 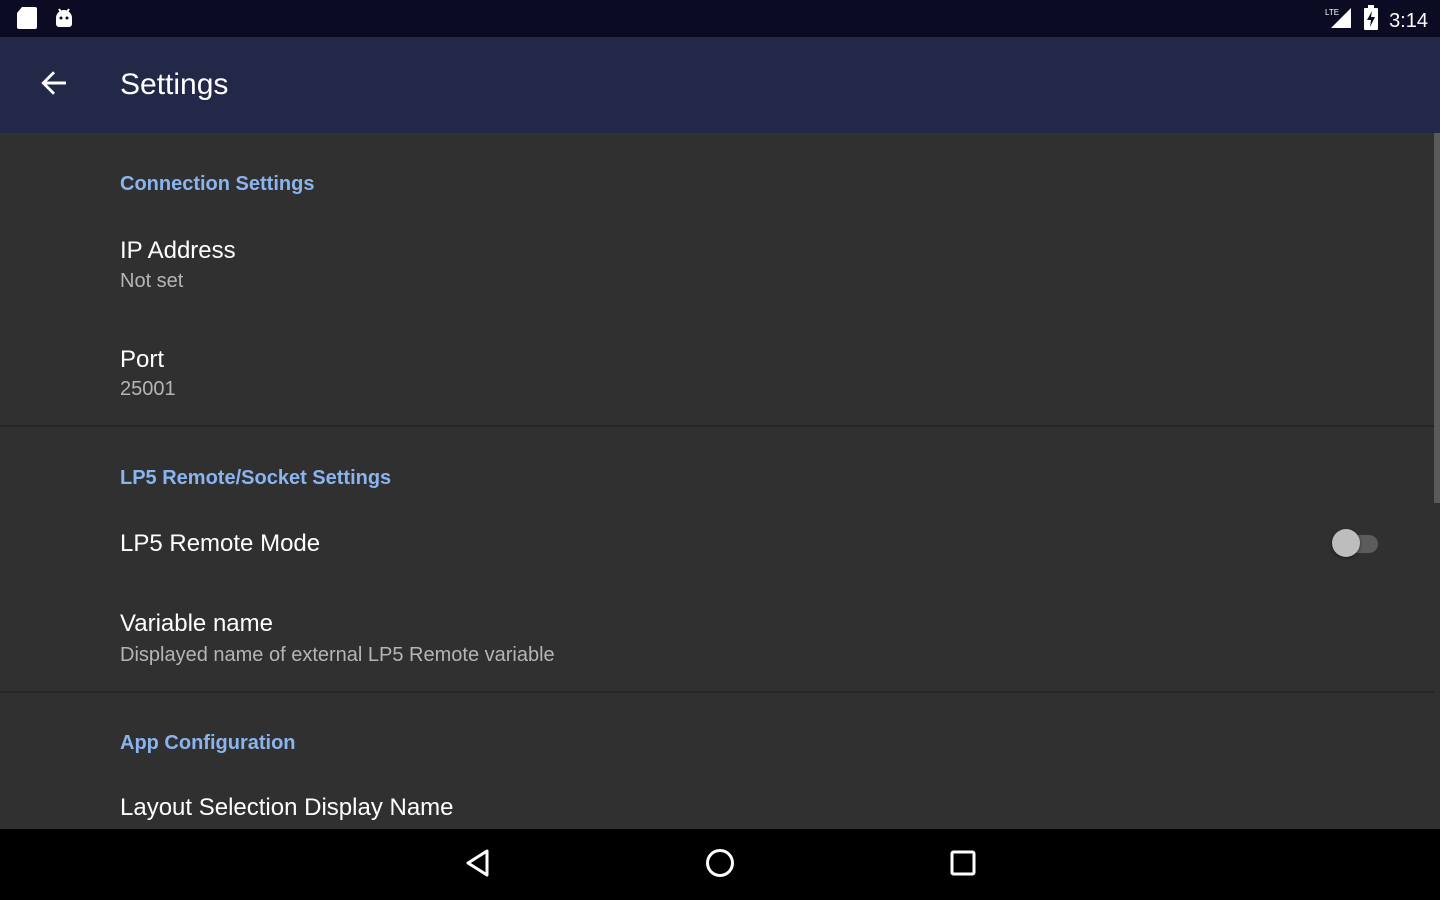 I want to click on arrow-back-icon, so click(x=54, y=85).